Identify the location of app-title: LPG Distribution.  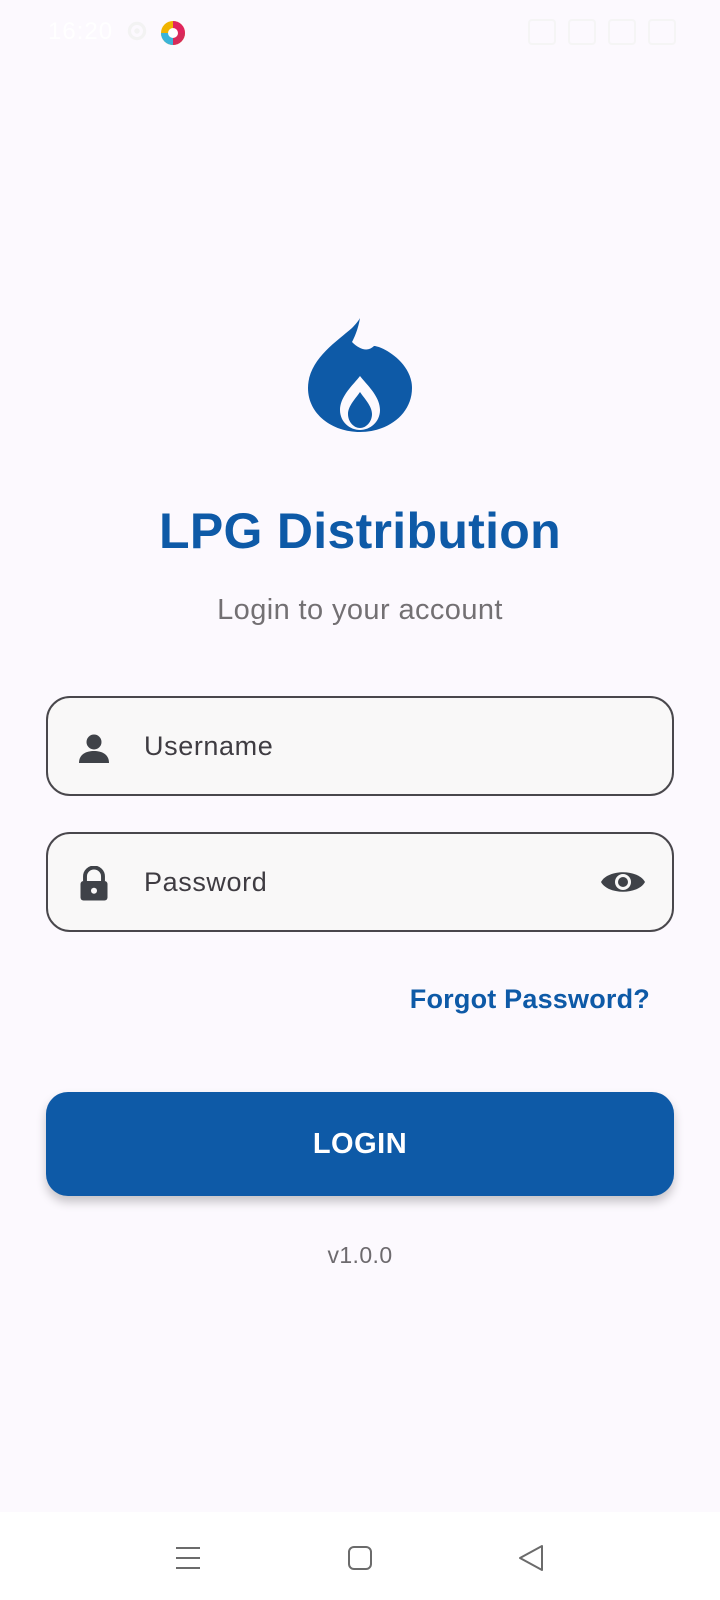
(360, 531).